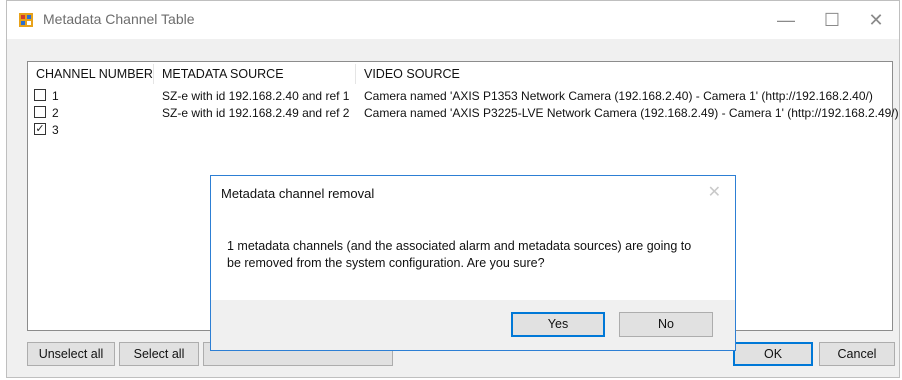 The height and width of the screenshot is (380, 902). What do you see at coordinates (460, 130) in the screenshot?
I see `table-row: ✓ 3` at bounding box center [460, 130].